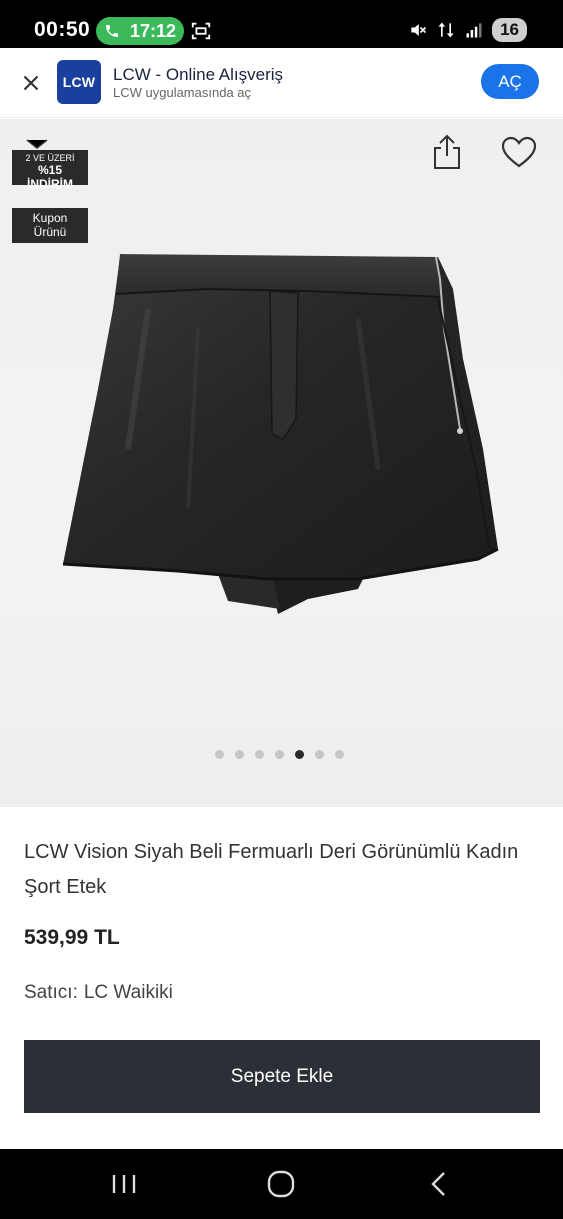 This screenshot has width=563, height=1219. What do you see at coordinates (201, 31) in the screenshot?
I see `screen-record-icon` at bounding box center [201, 31].